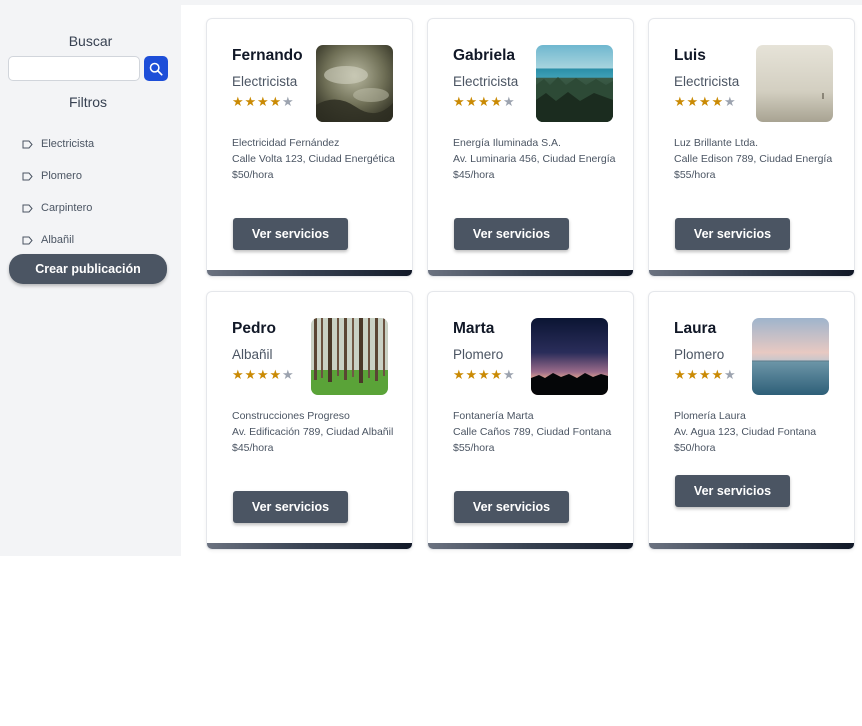 Image resolution: width=862 pixels, height=726 pixels. I want to click on foggy-field-photo, so click(794, 83).